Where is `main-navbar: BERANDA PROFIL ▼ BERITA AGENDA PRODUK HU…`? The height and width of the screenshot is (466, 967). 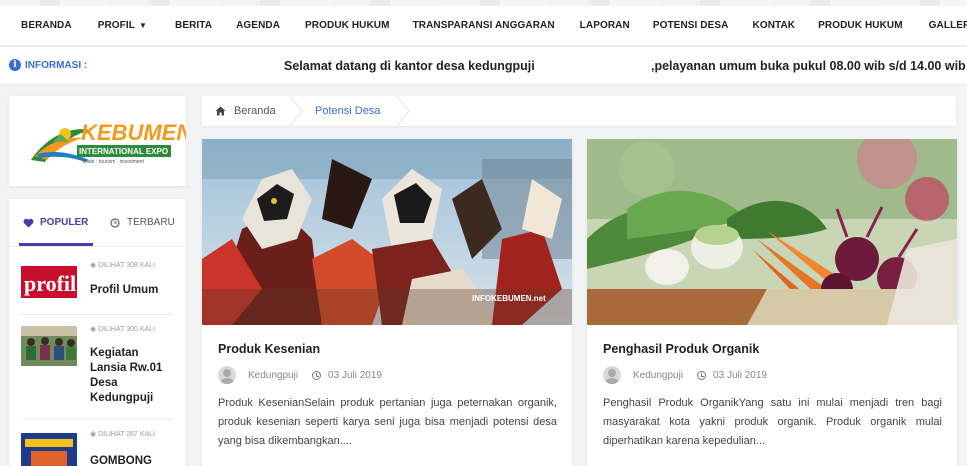 main-navbar: BERANDA PROFIL ▼ BERITA AGENDA PRODUK HU… is located at coordinates (483, 26).